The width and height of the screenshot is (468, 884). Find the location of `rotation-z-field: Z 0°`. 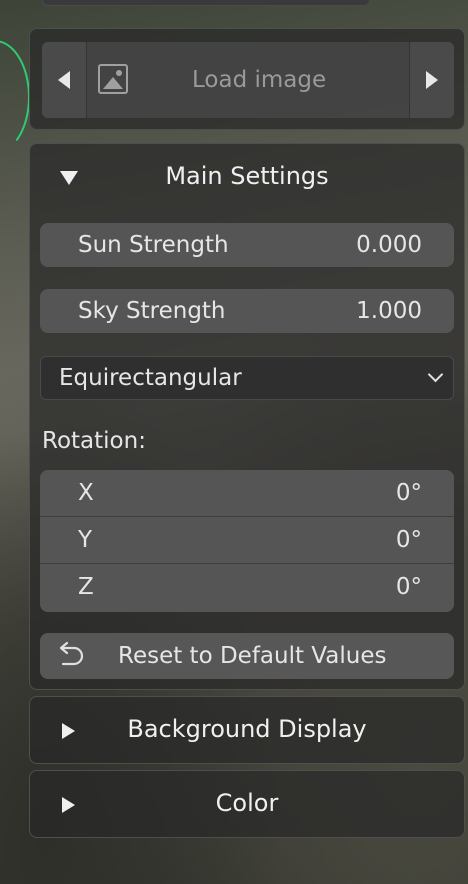

rotation-z-field: Z 0° is located at coordinates (247, 588).